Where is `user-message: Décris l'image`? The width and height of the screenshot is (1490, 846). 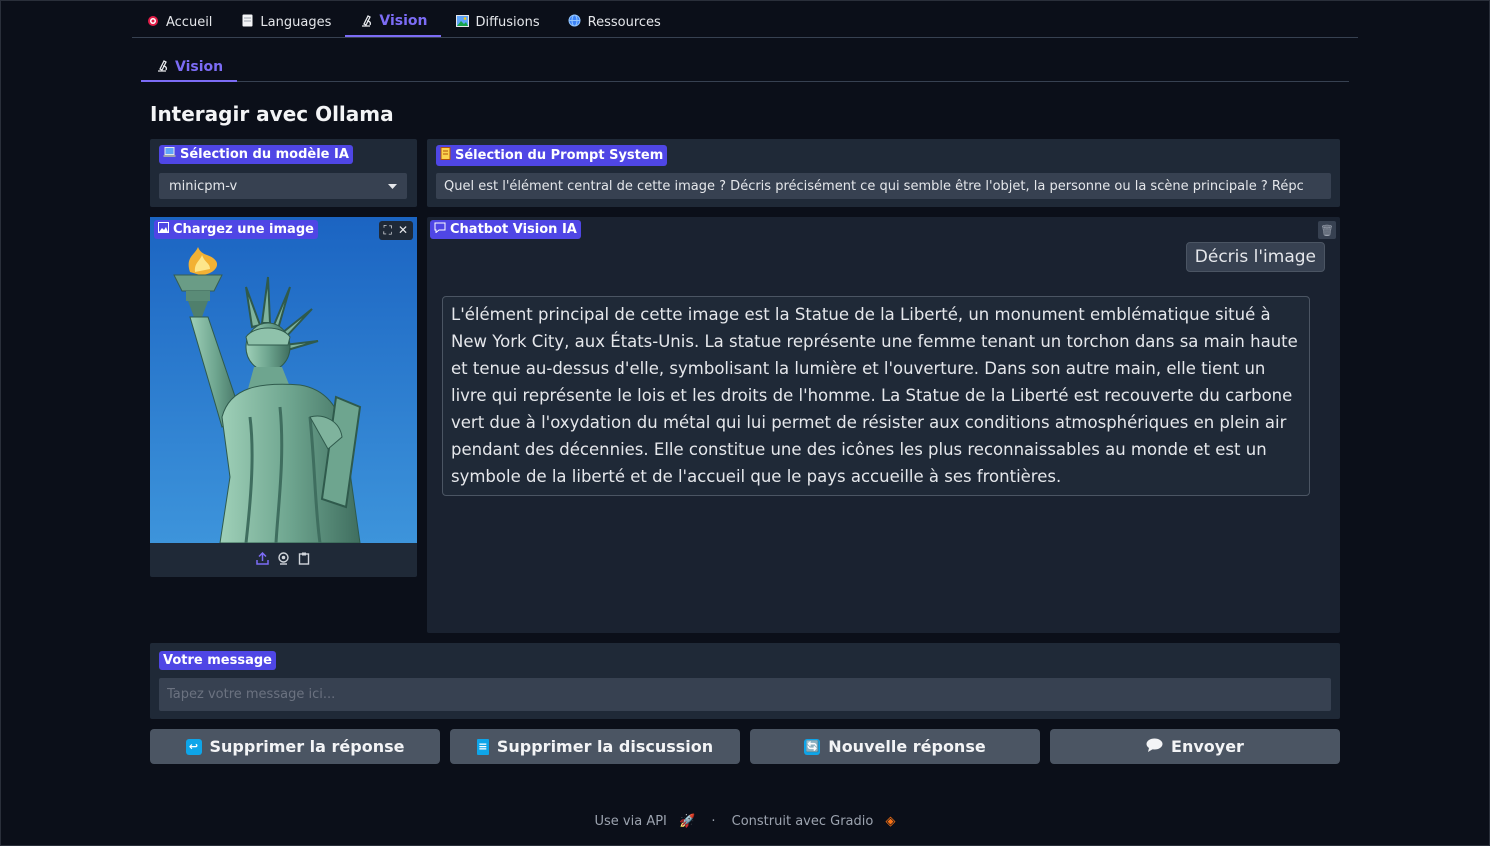 user-message: Décris l'image is located at coordinates (1255, 257).